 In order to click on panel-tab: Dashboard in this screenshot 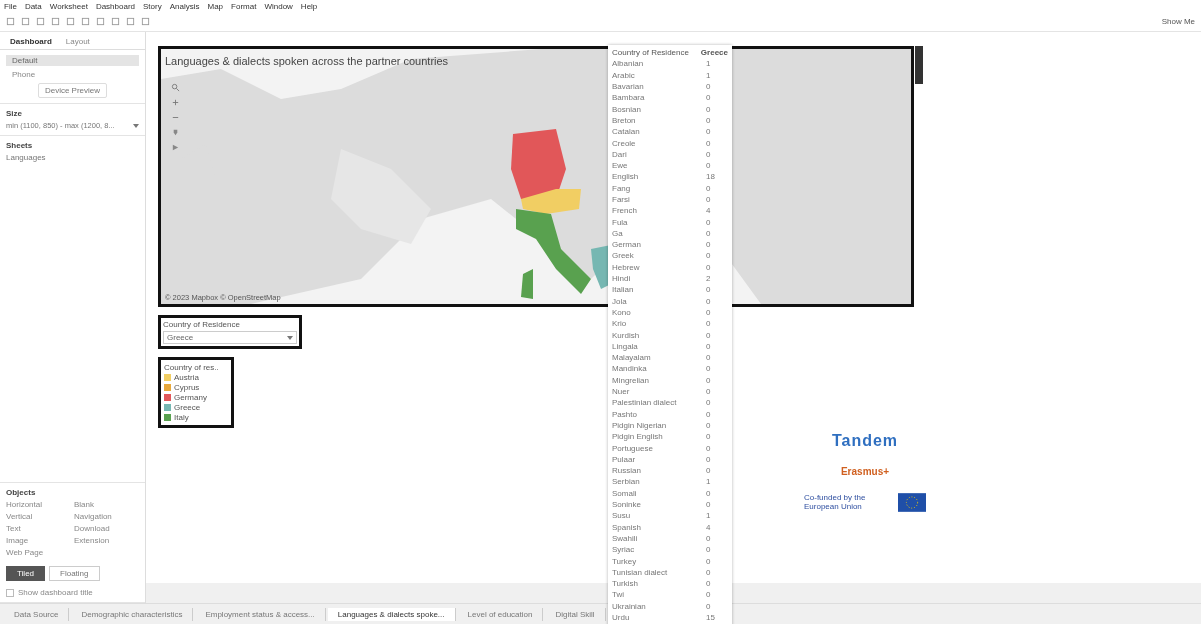, I will do `click(31, 41)`.